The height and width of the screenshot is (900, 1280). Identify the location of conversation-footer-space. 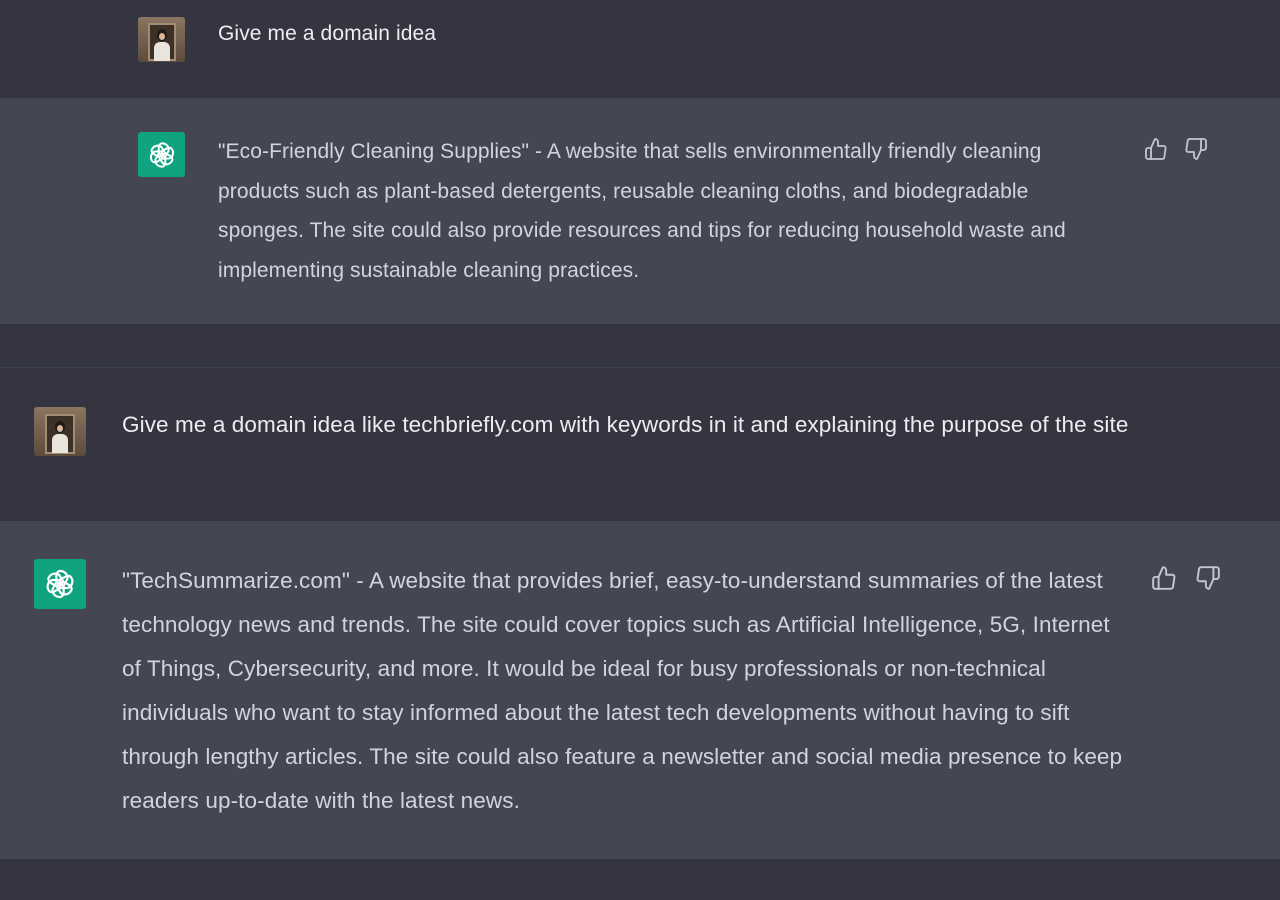
(640, 879).